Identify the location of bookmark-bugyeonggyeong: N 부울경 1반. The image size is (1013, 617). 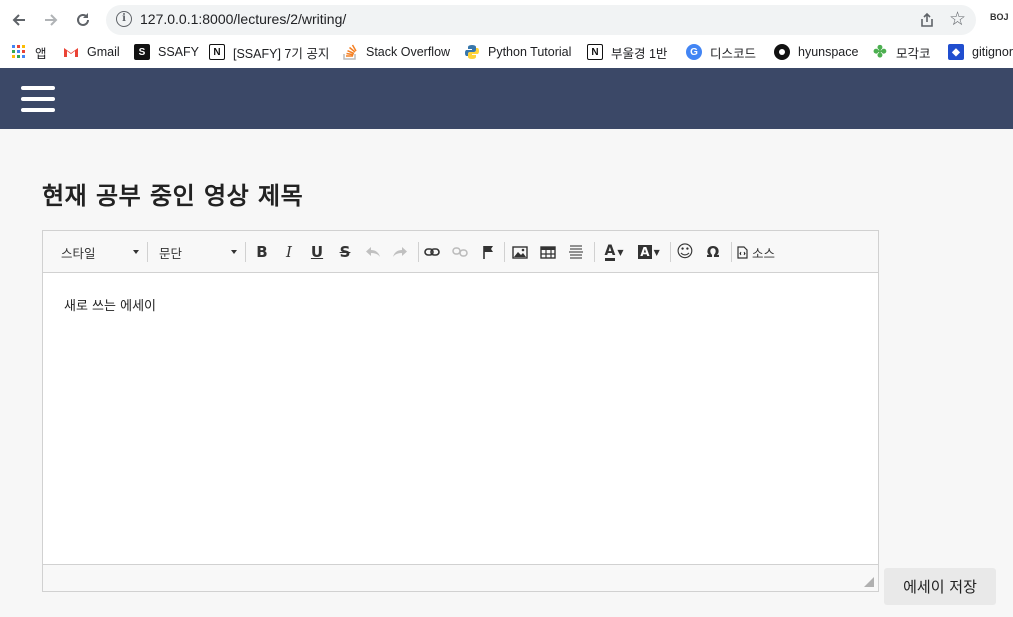
(627, 52).